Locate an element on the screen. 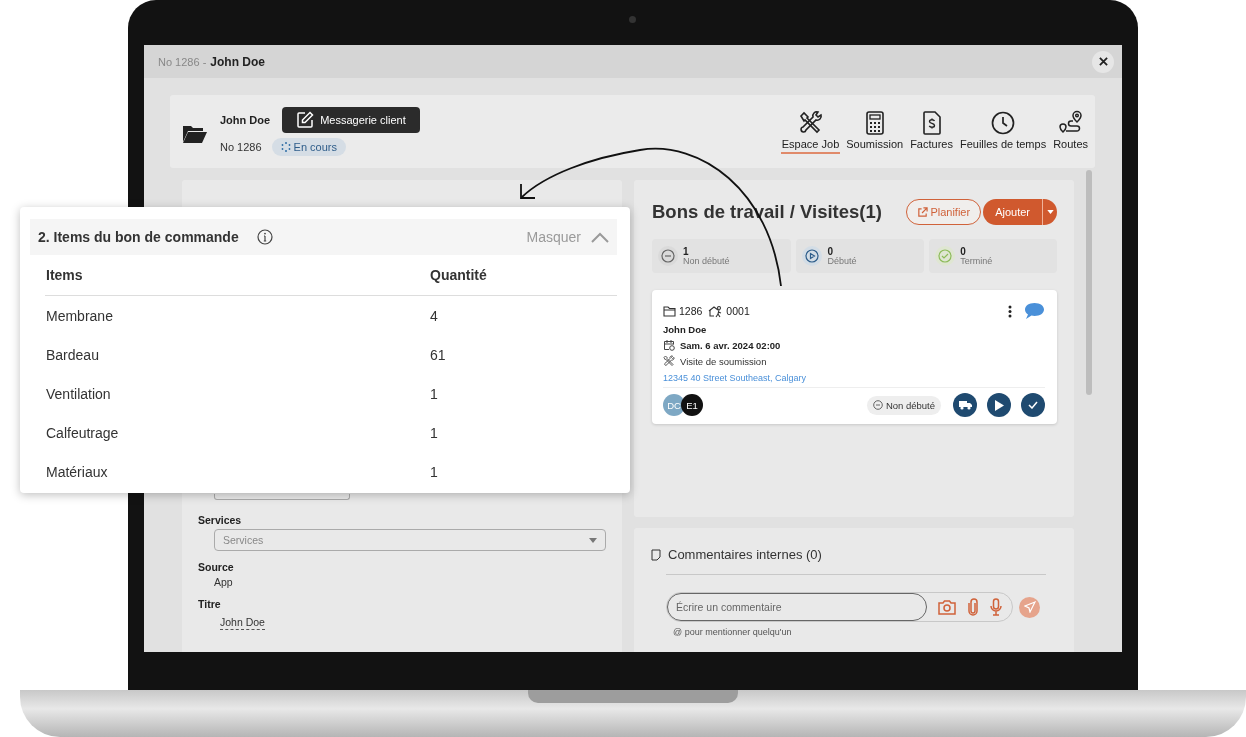 Image resolution: width=1246 pixels, height=737 pixels. comment-input: Écrire un commentaire is located at coordinates (797, 607).